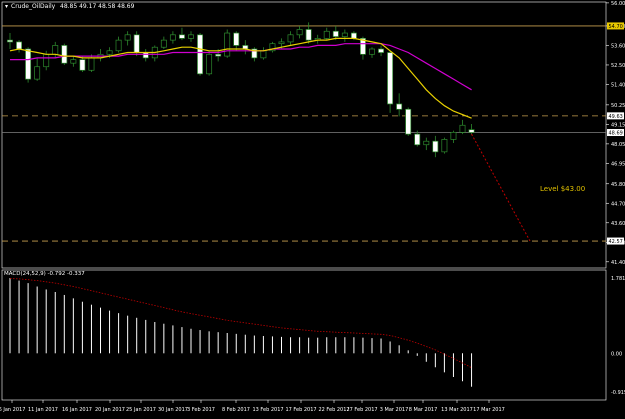  What do you see at coordinates (457, 410) in the screenshot?
I see `x-tick-label-14: 13 Mar 2017` at bounding box center [457, 410].